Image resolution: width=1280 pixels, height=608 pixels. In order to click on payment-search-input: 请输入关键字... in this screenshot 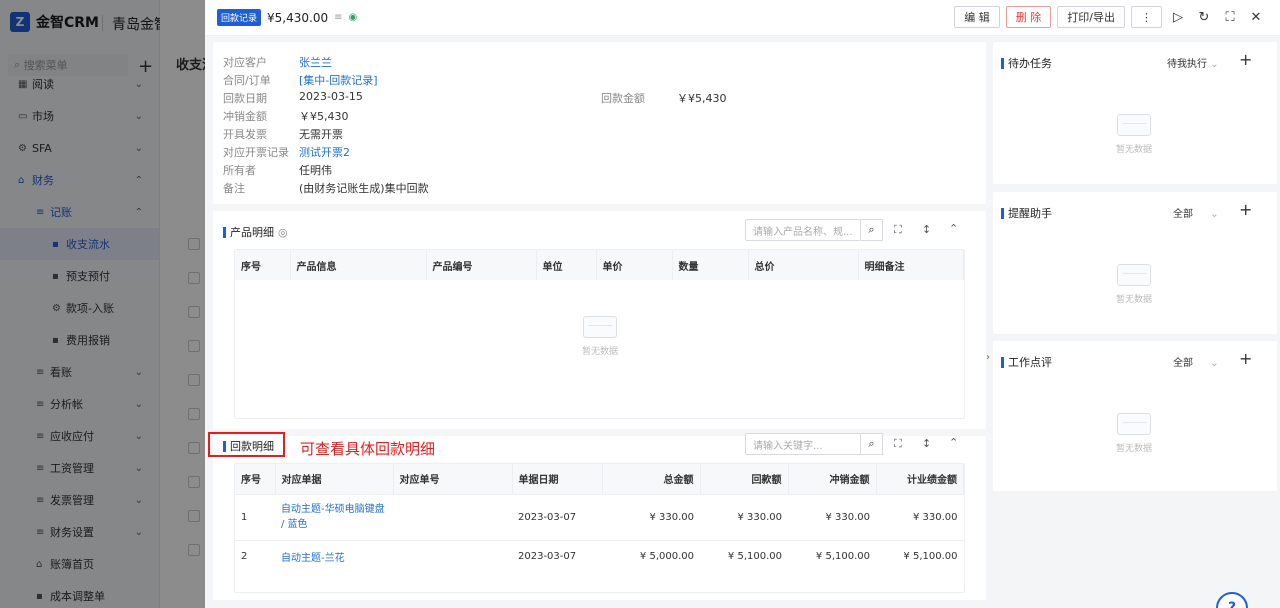, I will do `click(803, 444)`.